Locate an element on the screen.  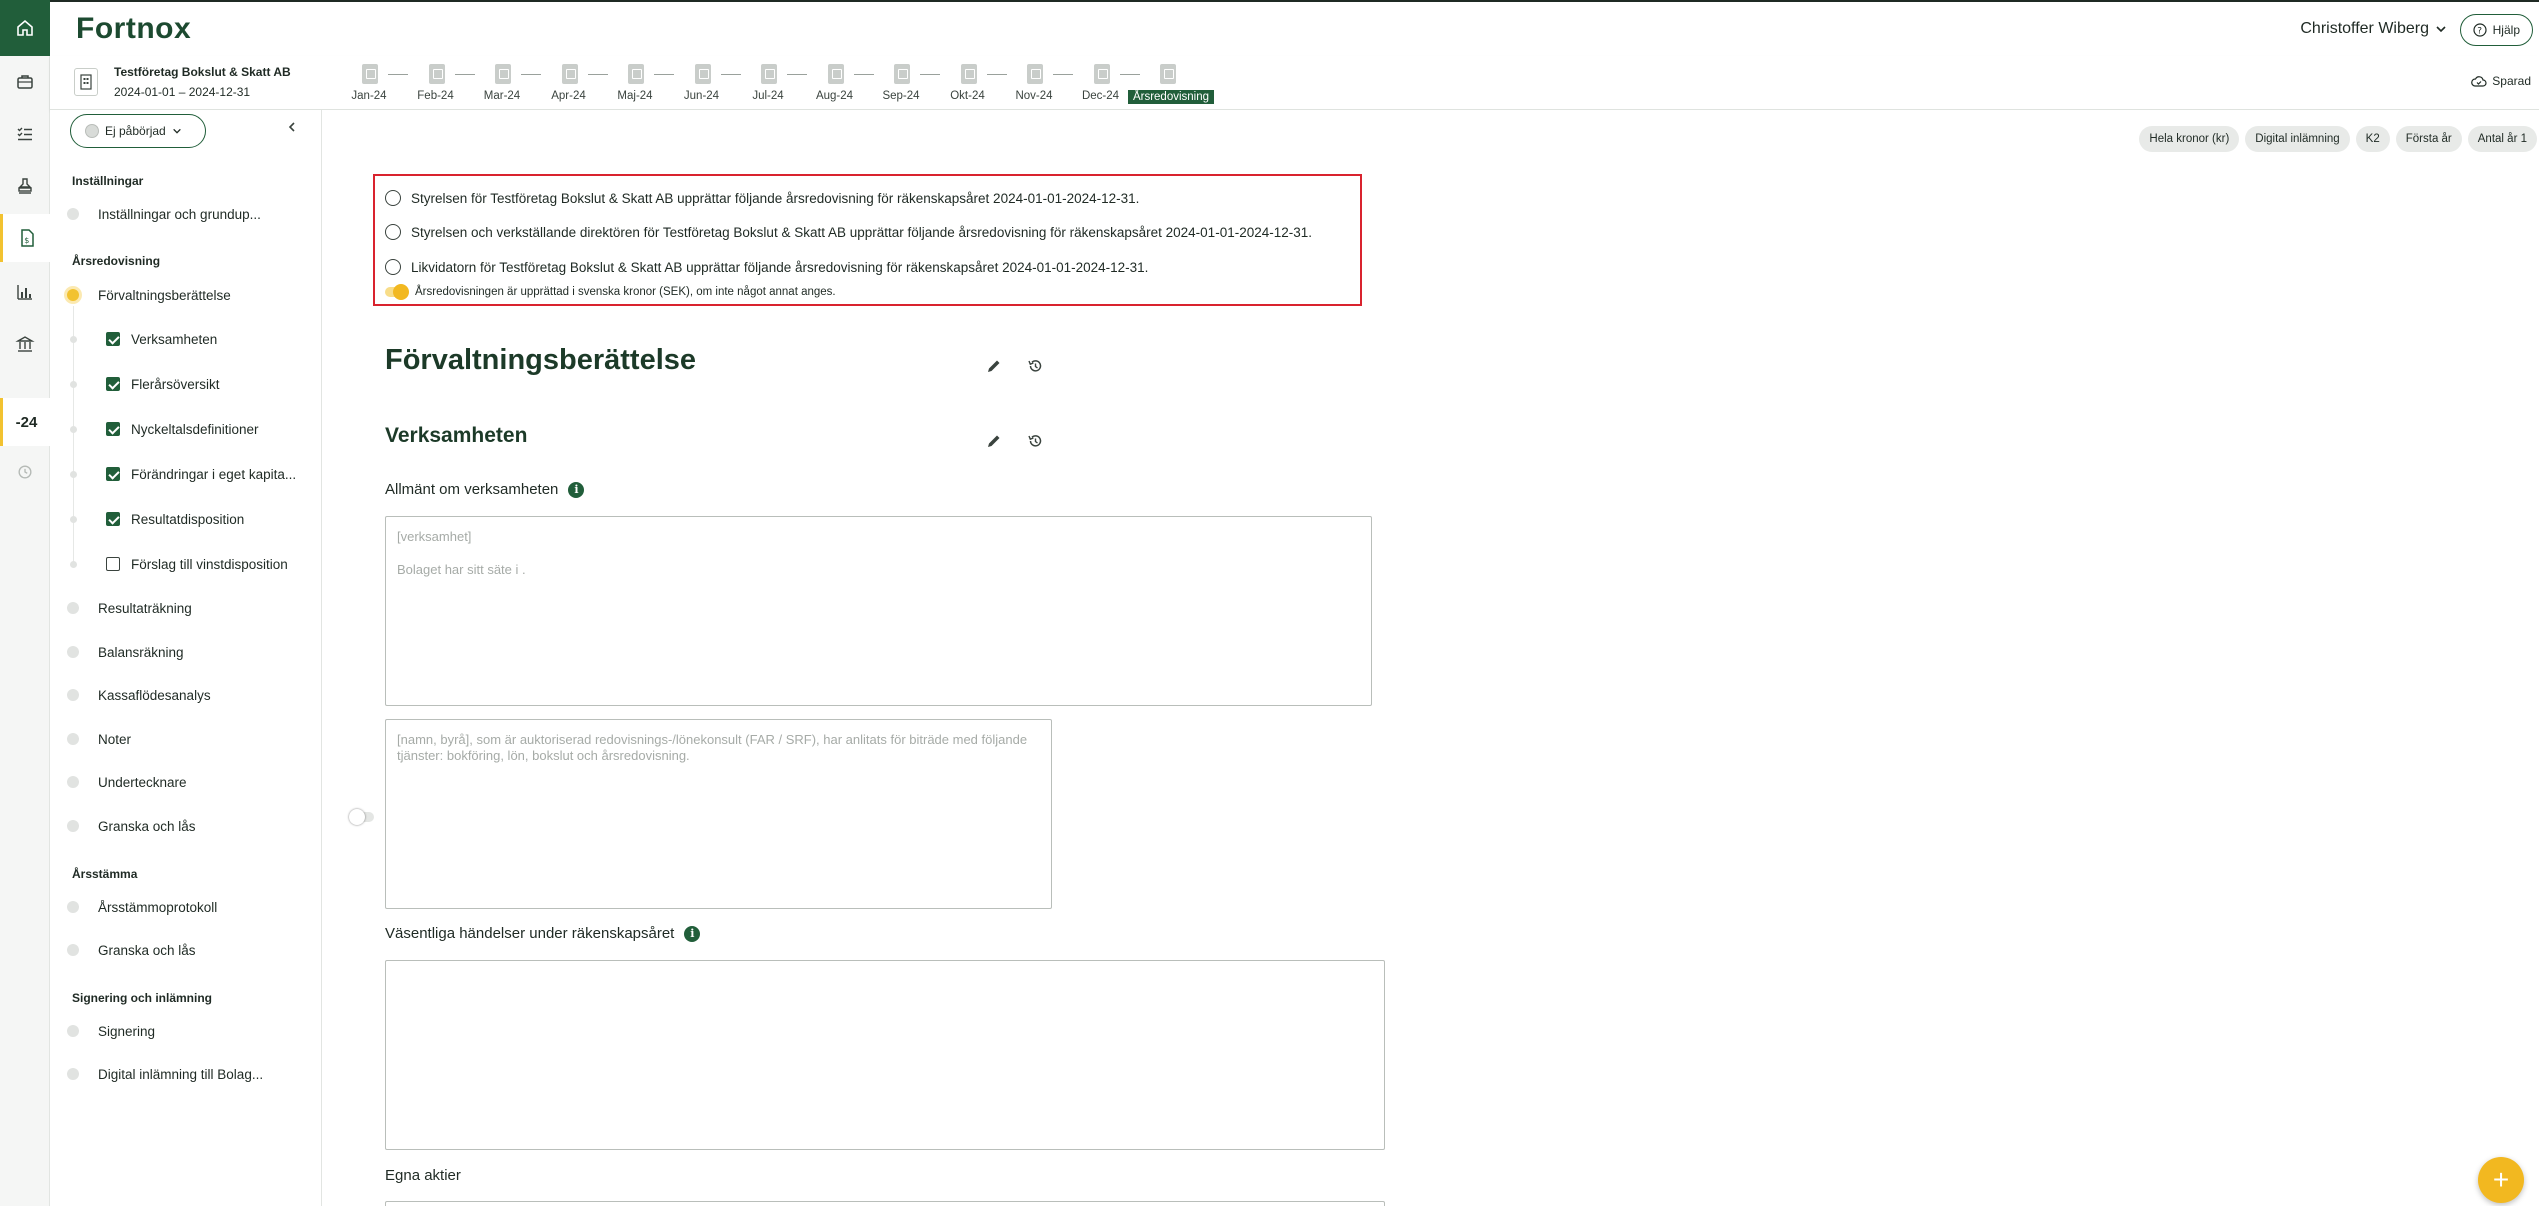
stamp-icon is located at coordinates (25, 186).